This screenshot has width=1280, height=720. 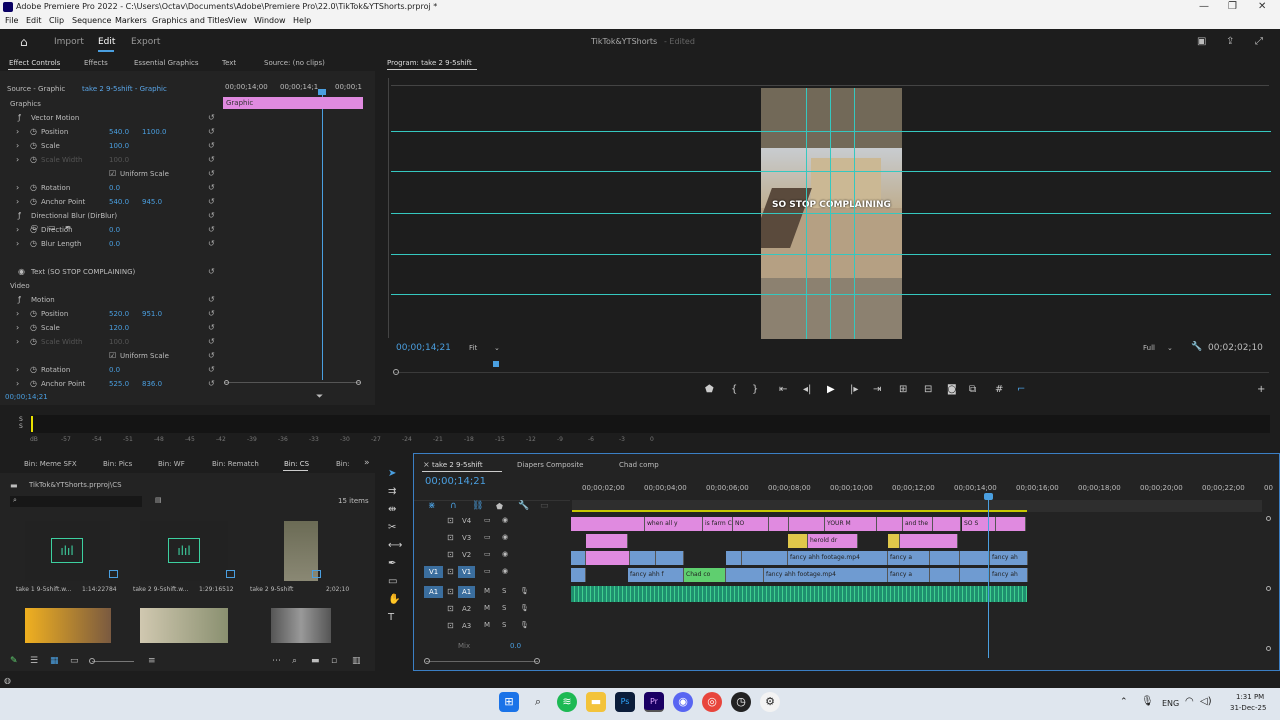 What do you see at coordinates (838, 558) in the screenshot?
I see `timeline-clip: fancy ahh footage.mp4` at bounding box center [838, 558].